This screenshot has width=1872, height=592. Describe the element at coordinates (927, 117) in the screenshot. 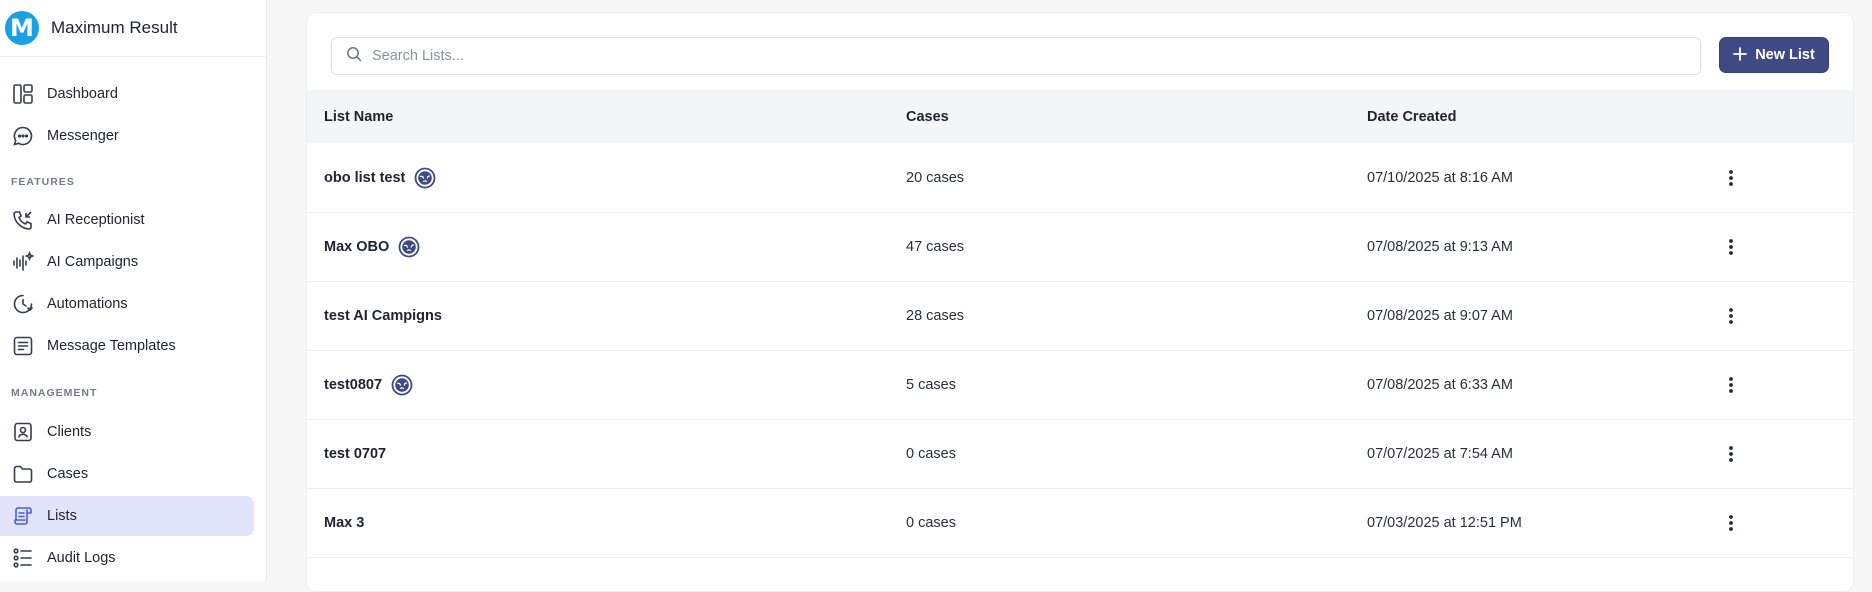

I see `column-header-cases: Cases` at that location.